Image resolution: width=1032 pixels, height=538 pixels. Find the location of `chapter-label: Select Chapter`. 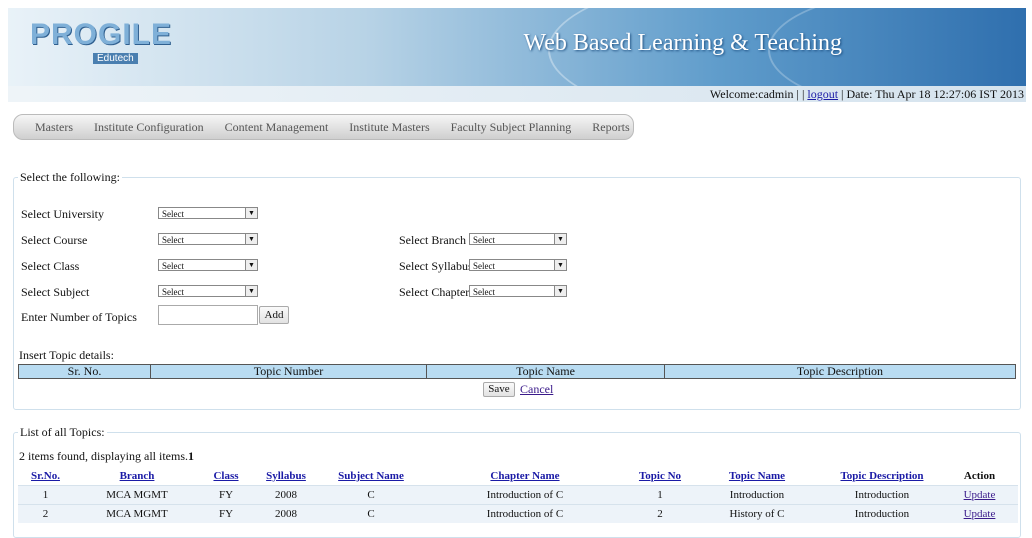

chapter-label: Select Chapter is located at coordinates (434, 292).